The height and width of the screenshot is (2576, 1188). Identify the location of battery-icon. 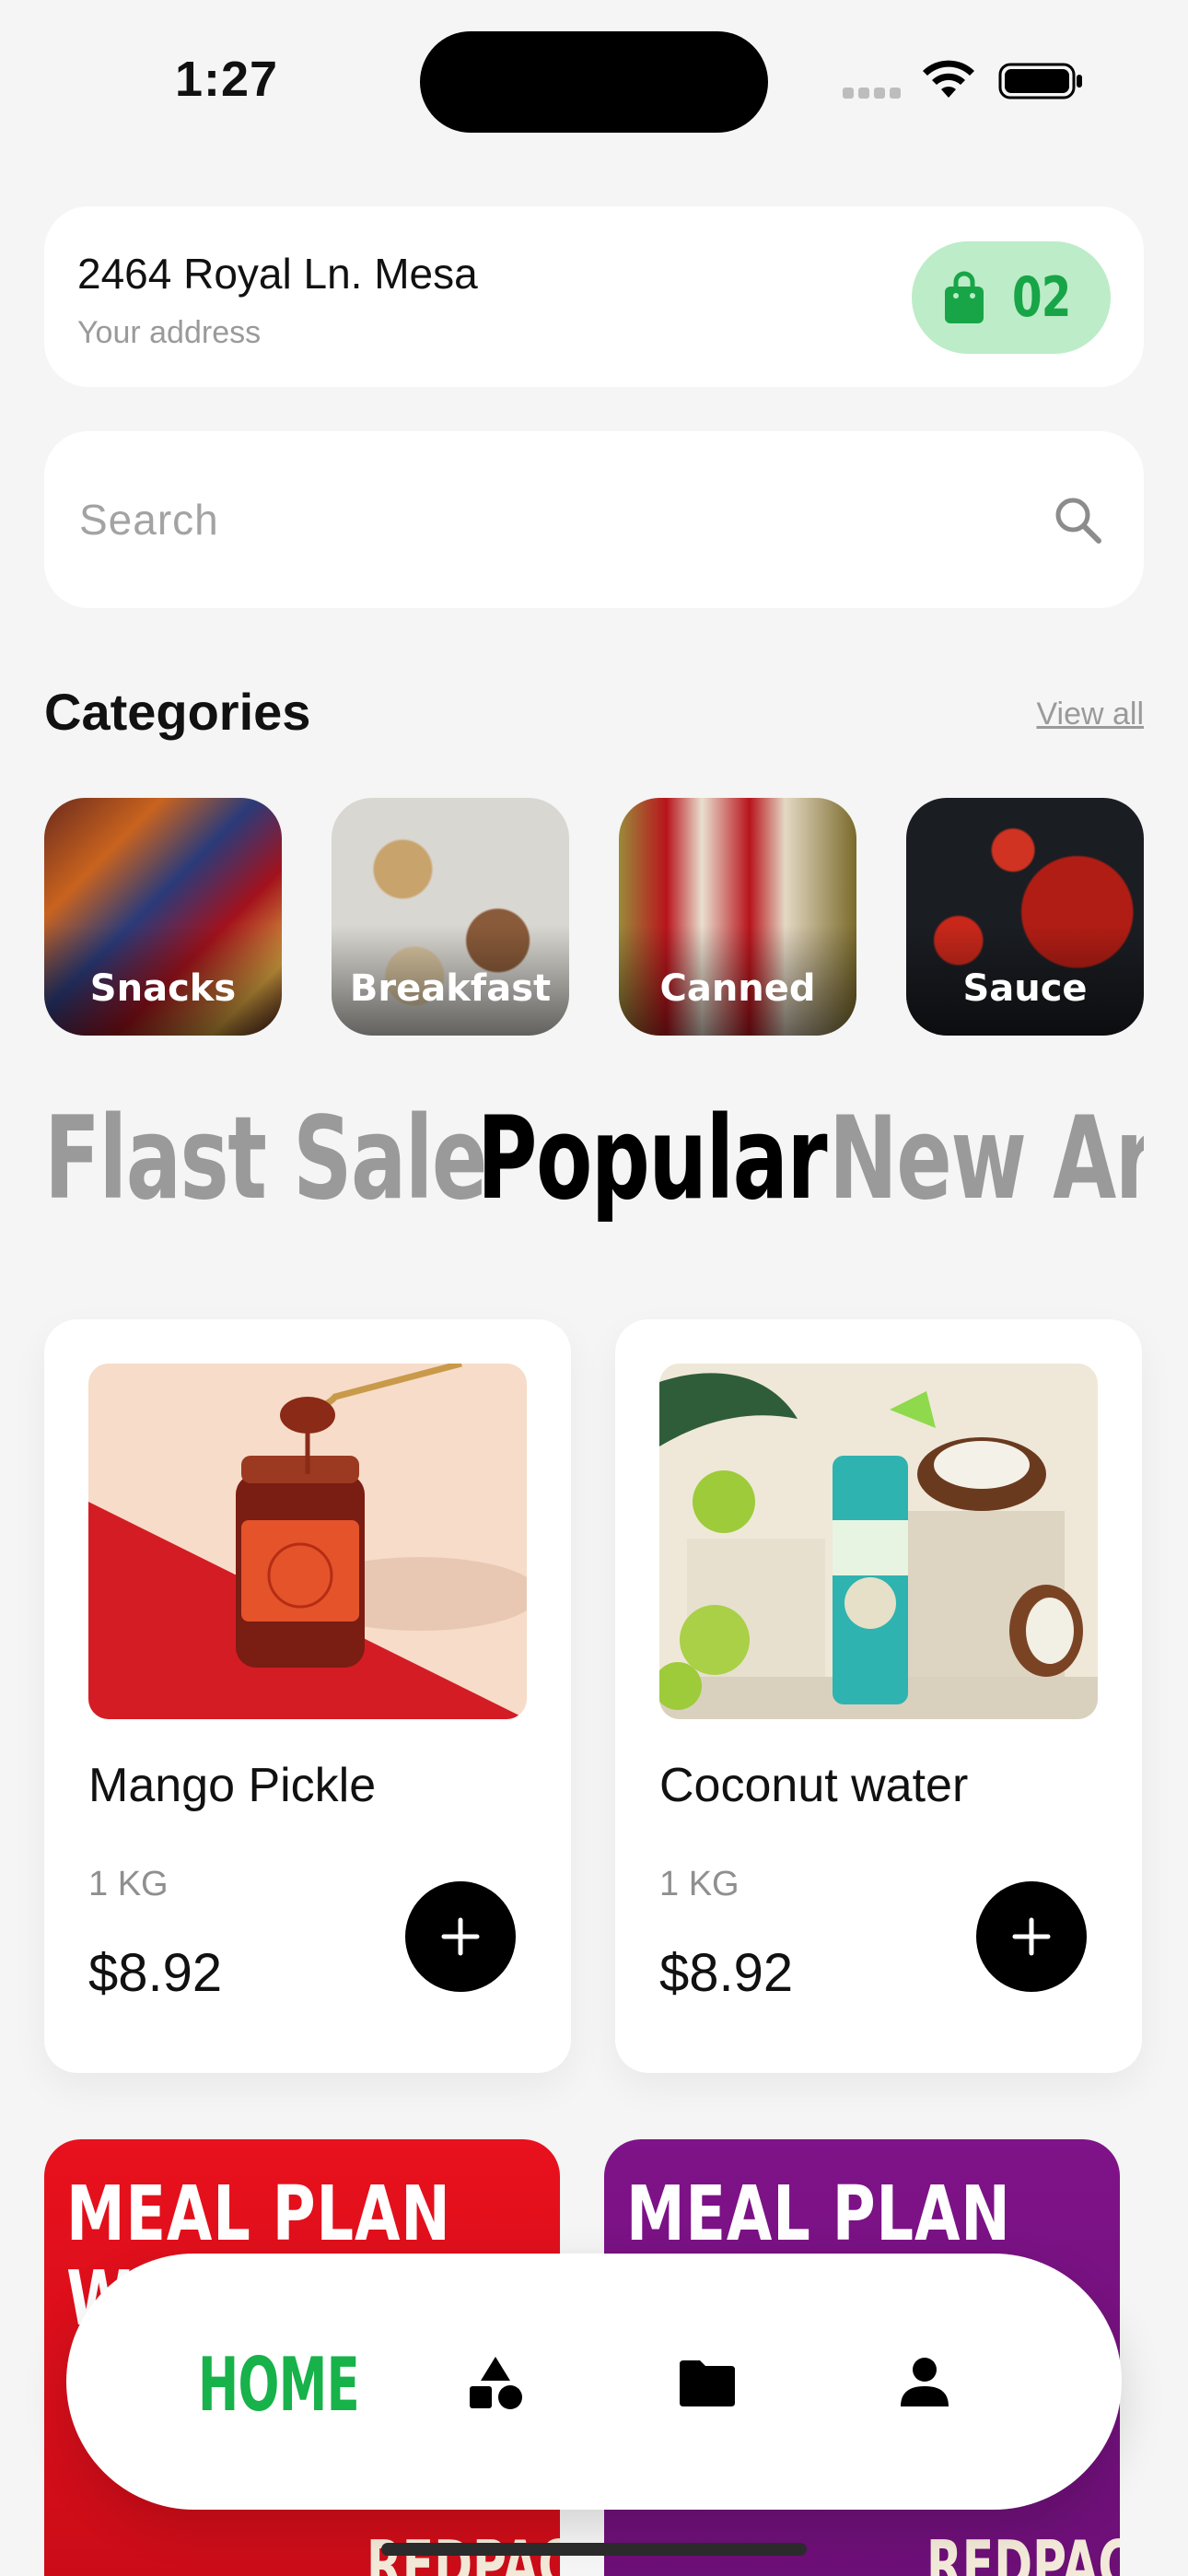
(1040, 81).